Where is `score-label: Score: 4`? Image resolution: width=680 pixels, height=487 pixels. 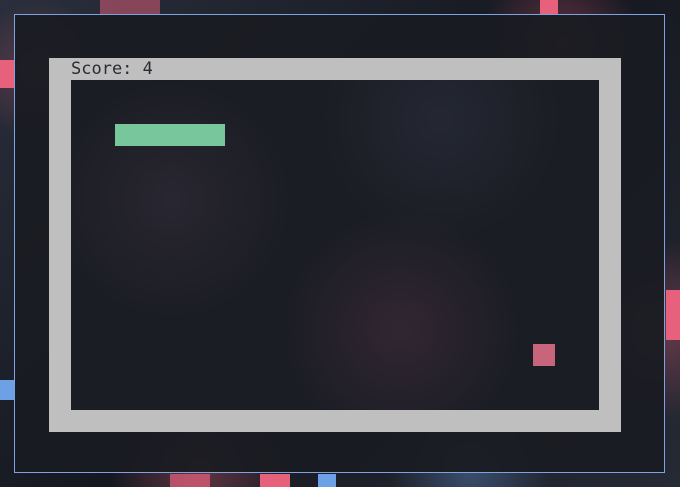
score-label: Score: 4 is located at coordinates (112, 69).